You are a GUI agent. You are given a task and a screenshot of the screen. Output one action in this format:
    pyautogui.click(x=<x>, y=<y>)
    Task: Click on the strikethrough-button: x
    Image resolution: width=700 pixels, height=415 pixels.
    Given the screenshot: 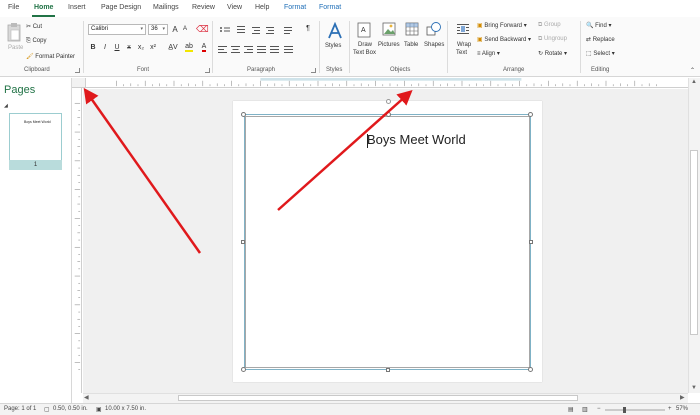 What is the action you would take?
    pyautogui.click(x=129, y=47)
    